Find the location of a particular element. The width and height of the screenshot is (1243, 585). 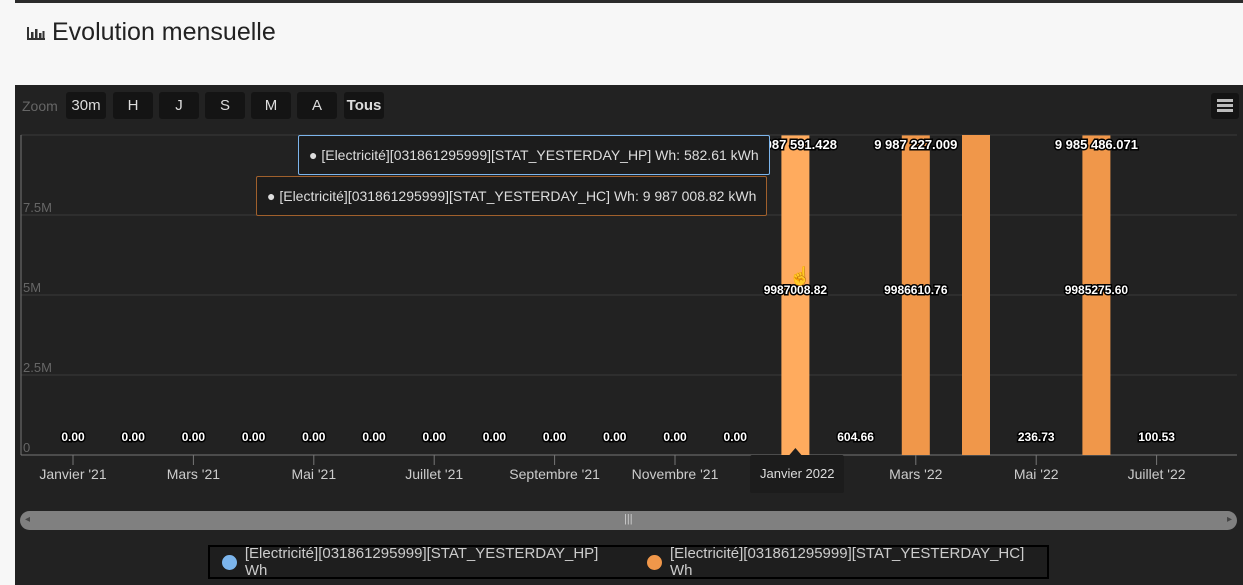

stack-total-label: 9 985 486.071 is located at coordinates (1096, 144).